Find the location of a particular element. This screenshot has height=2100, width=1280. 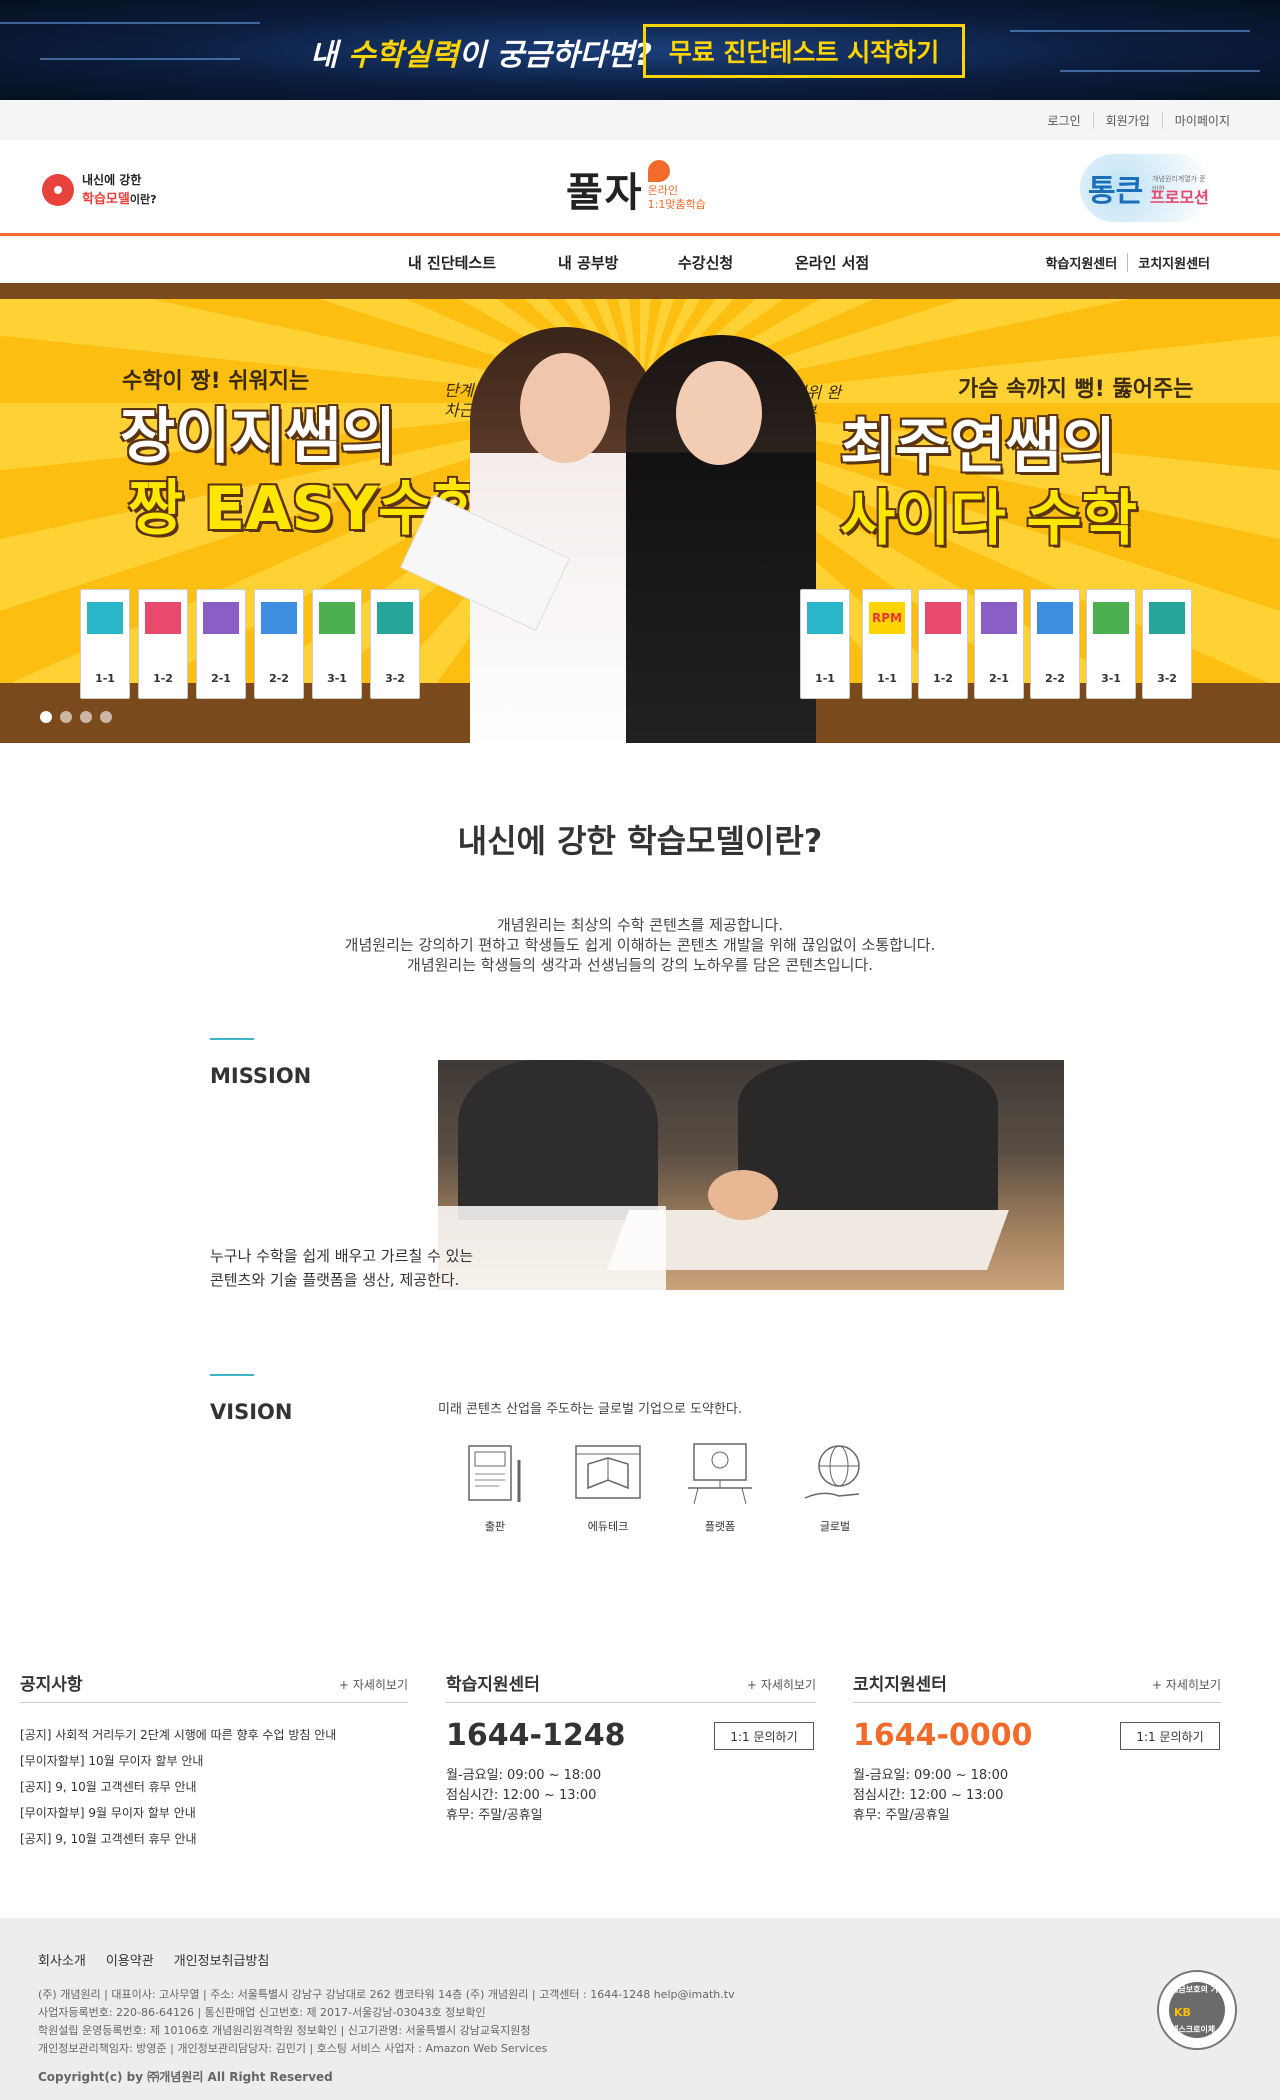

login-link: 로그인 is located at coordinates (1064, 120).